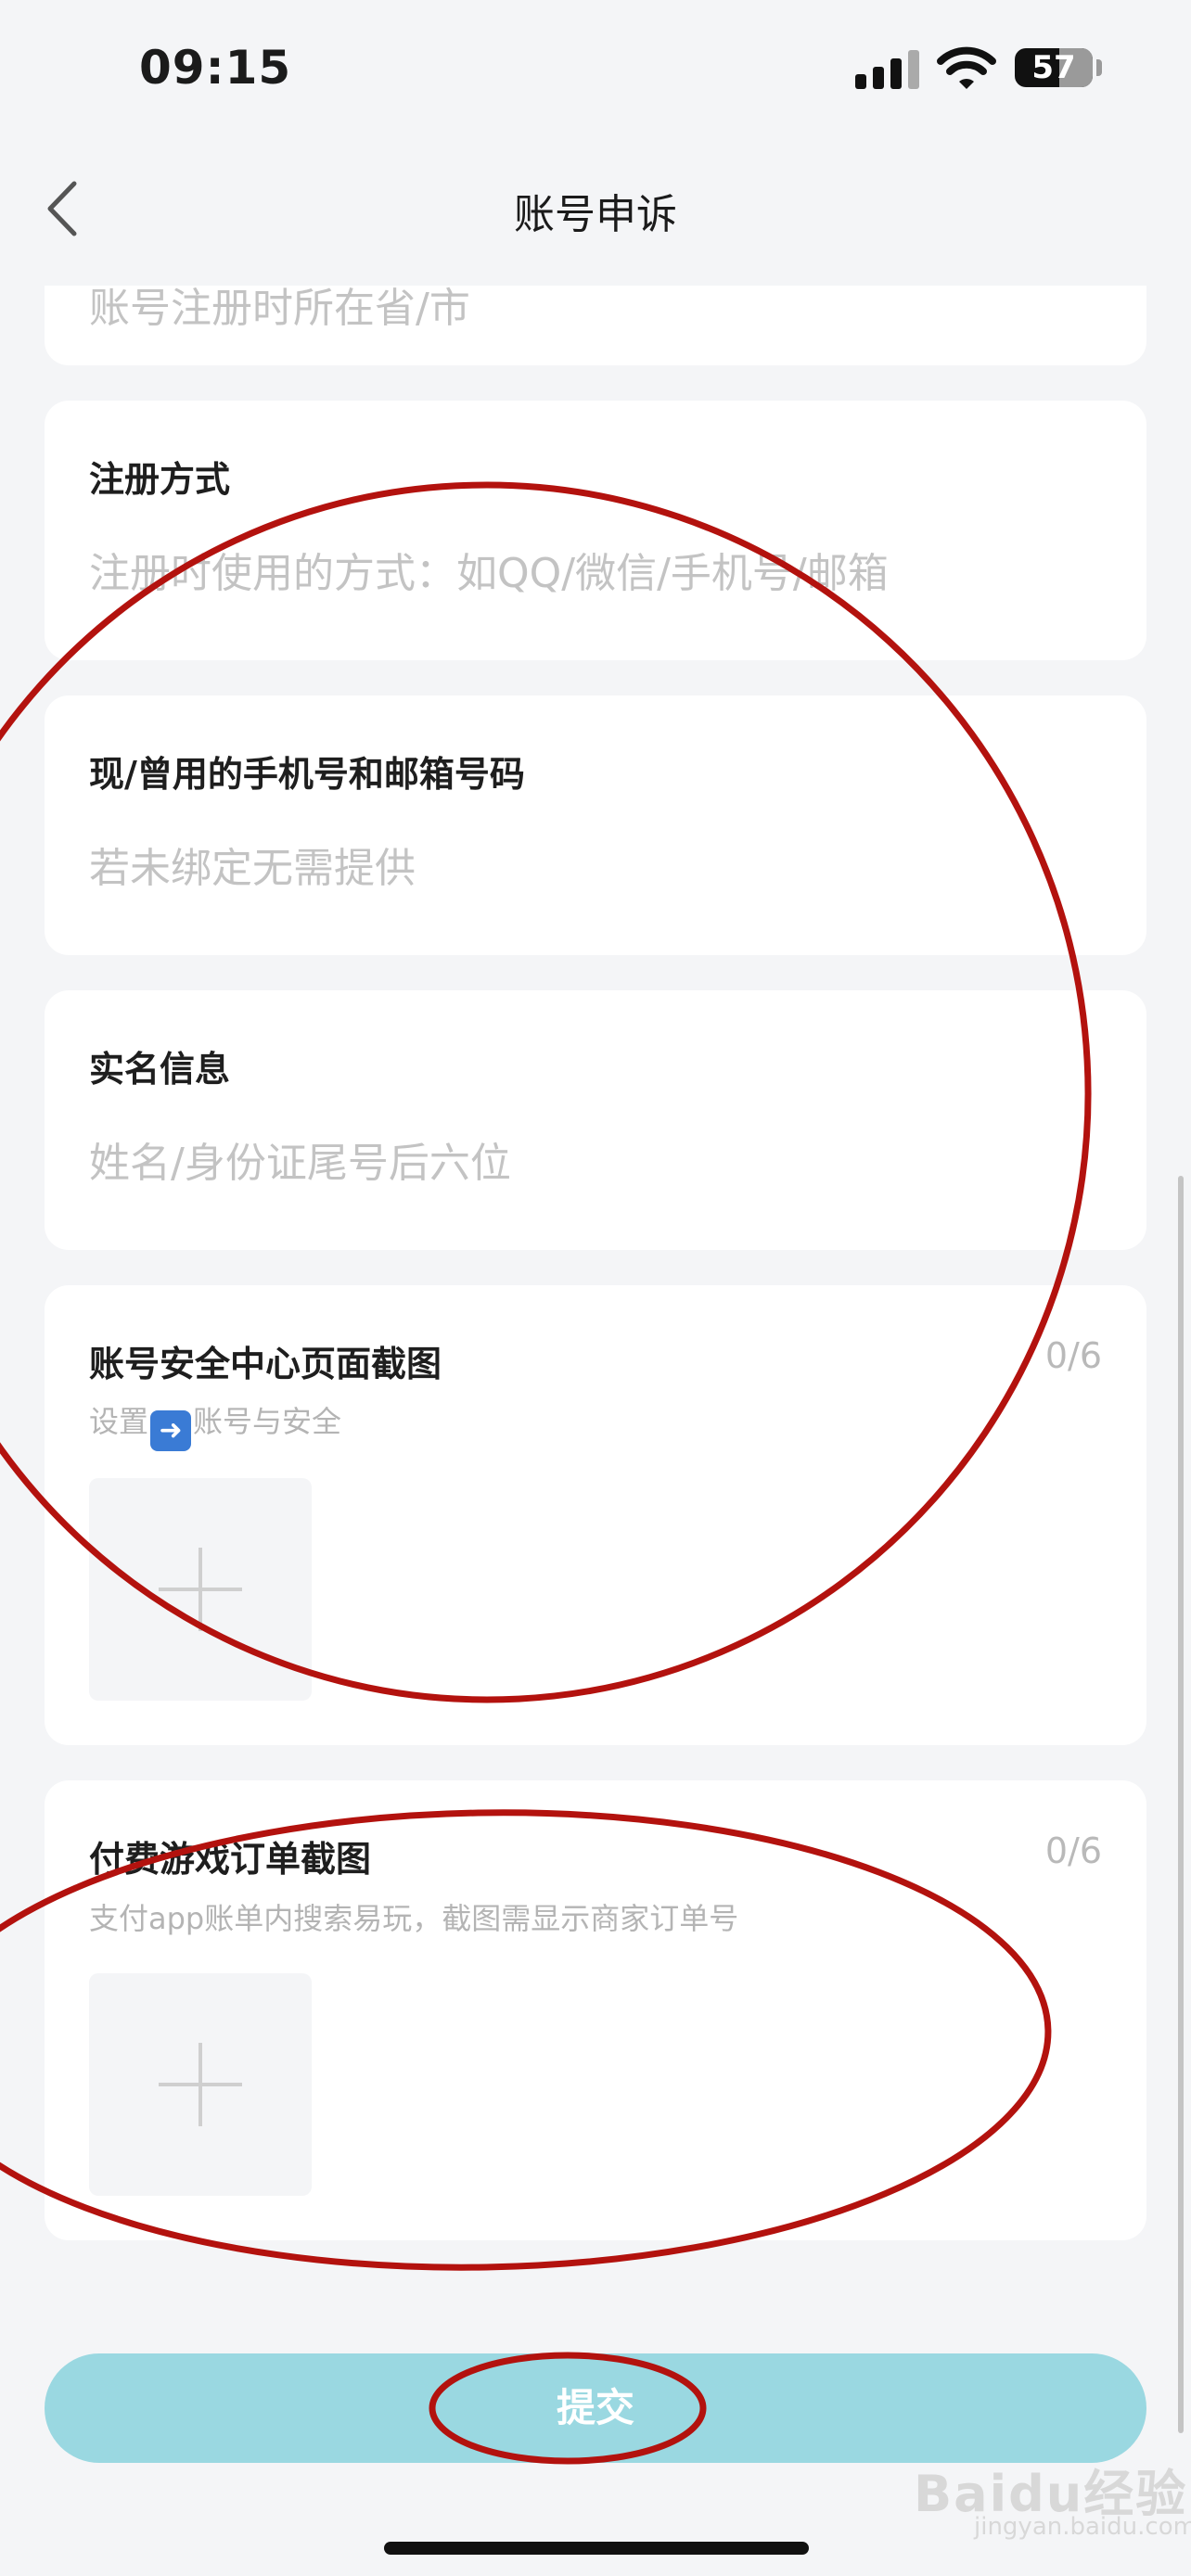 This screenshot has width=1191, height=2576. Describe the element at coordinates (887, 68) in the screenshot. I see `cellular-signal-icon` at that location.